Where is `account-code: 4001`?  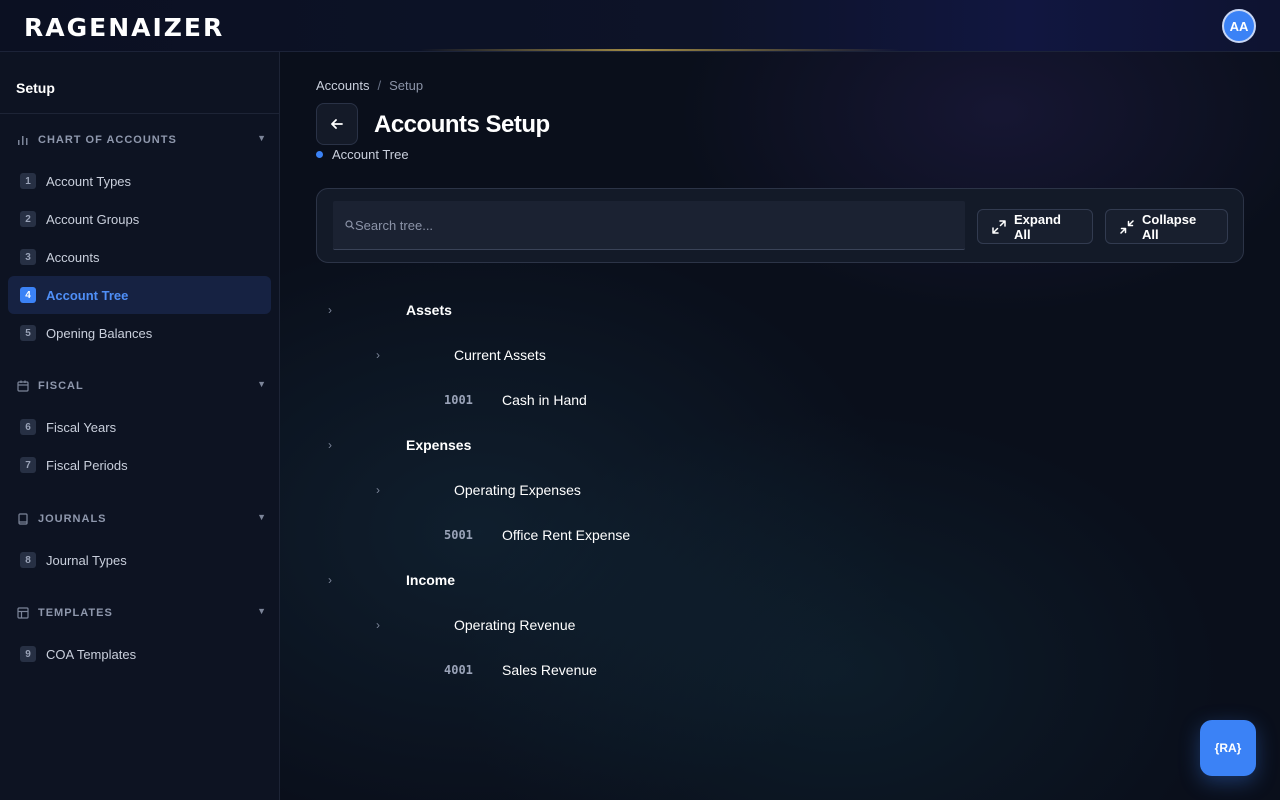 account-code: 4001 is located at coordinates (458, 670).